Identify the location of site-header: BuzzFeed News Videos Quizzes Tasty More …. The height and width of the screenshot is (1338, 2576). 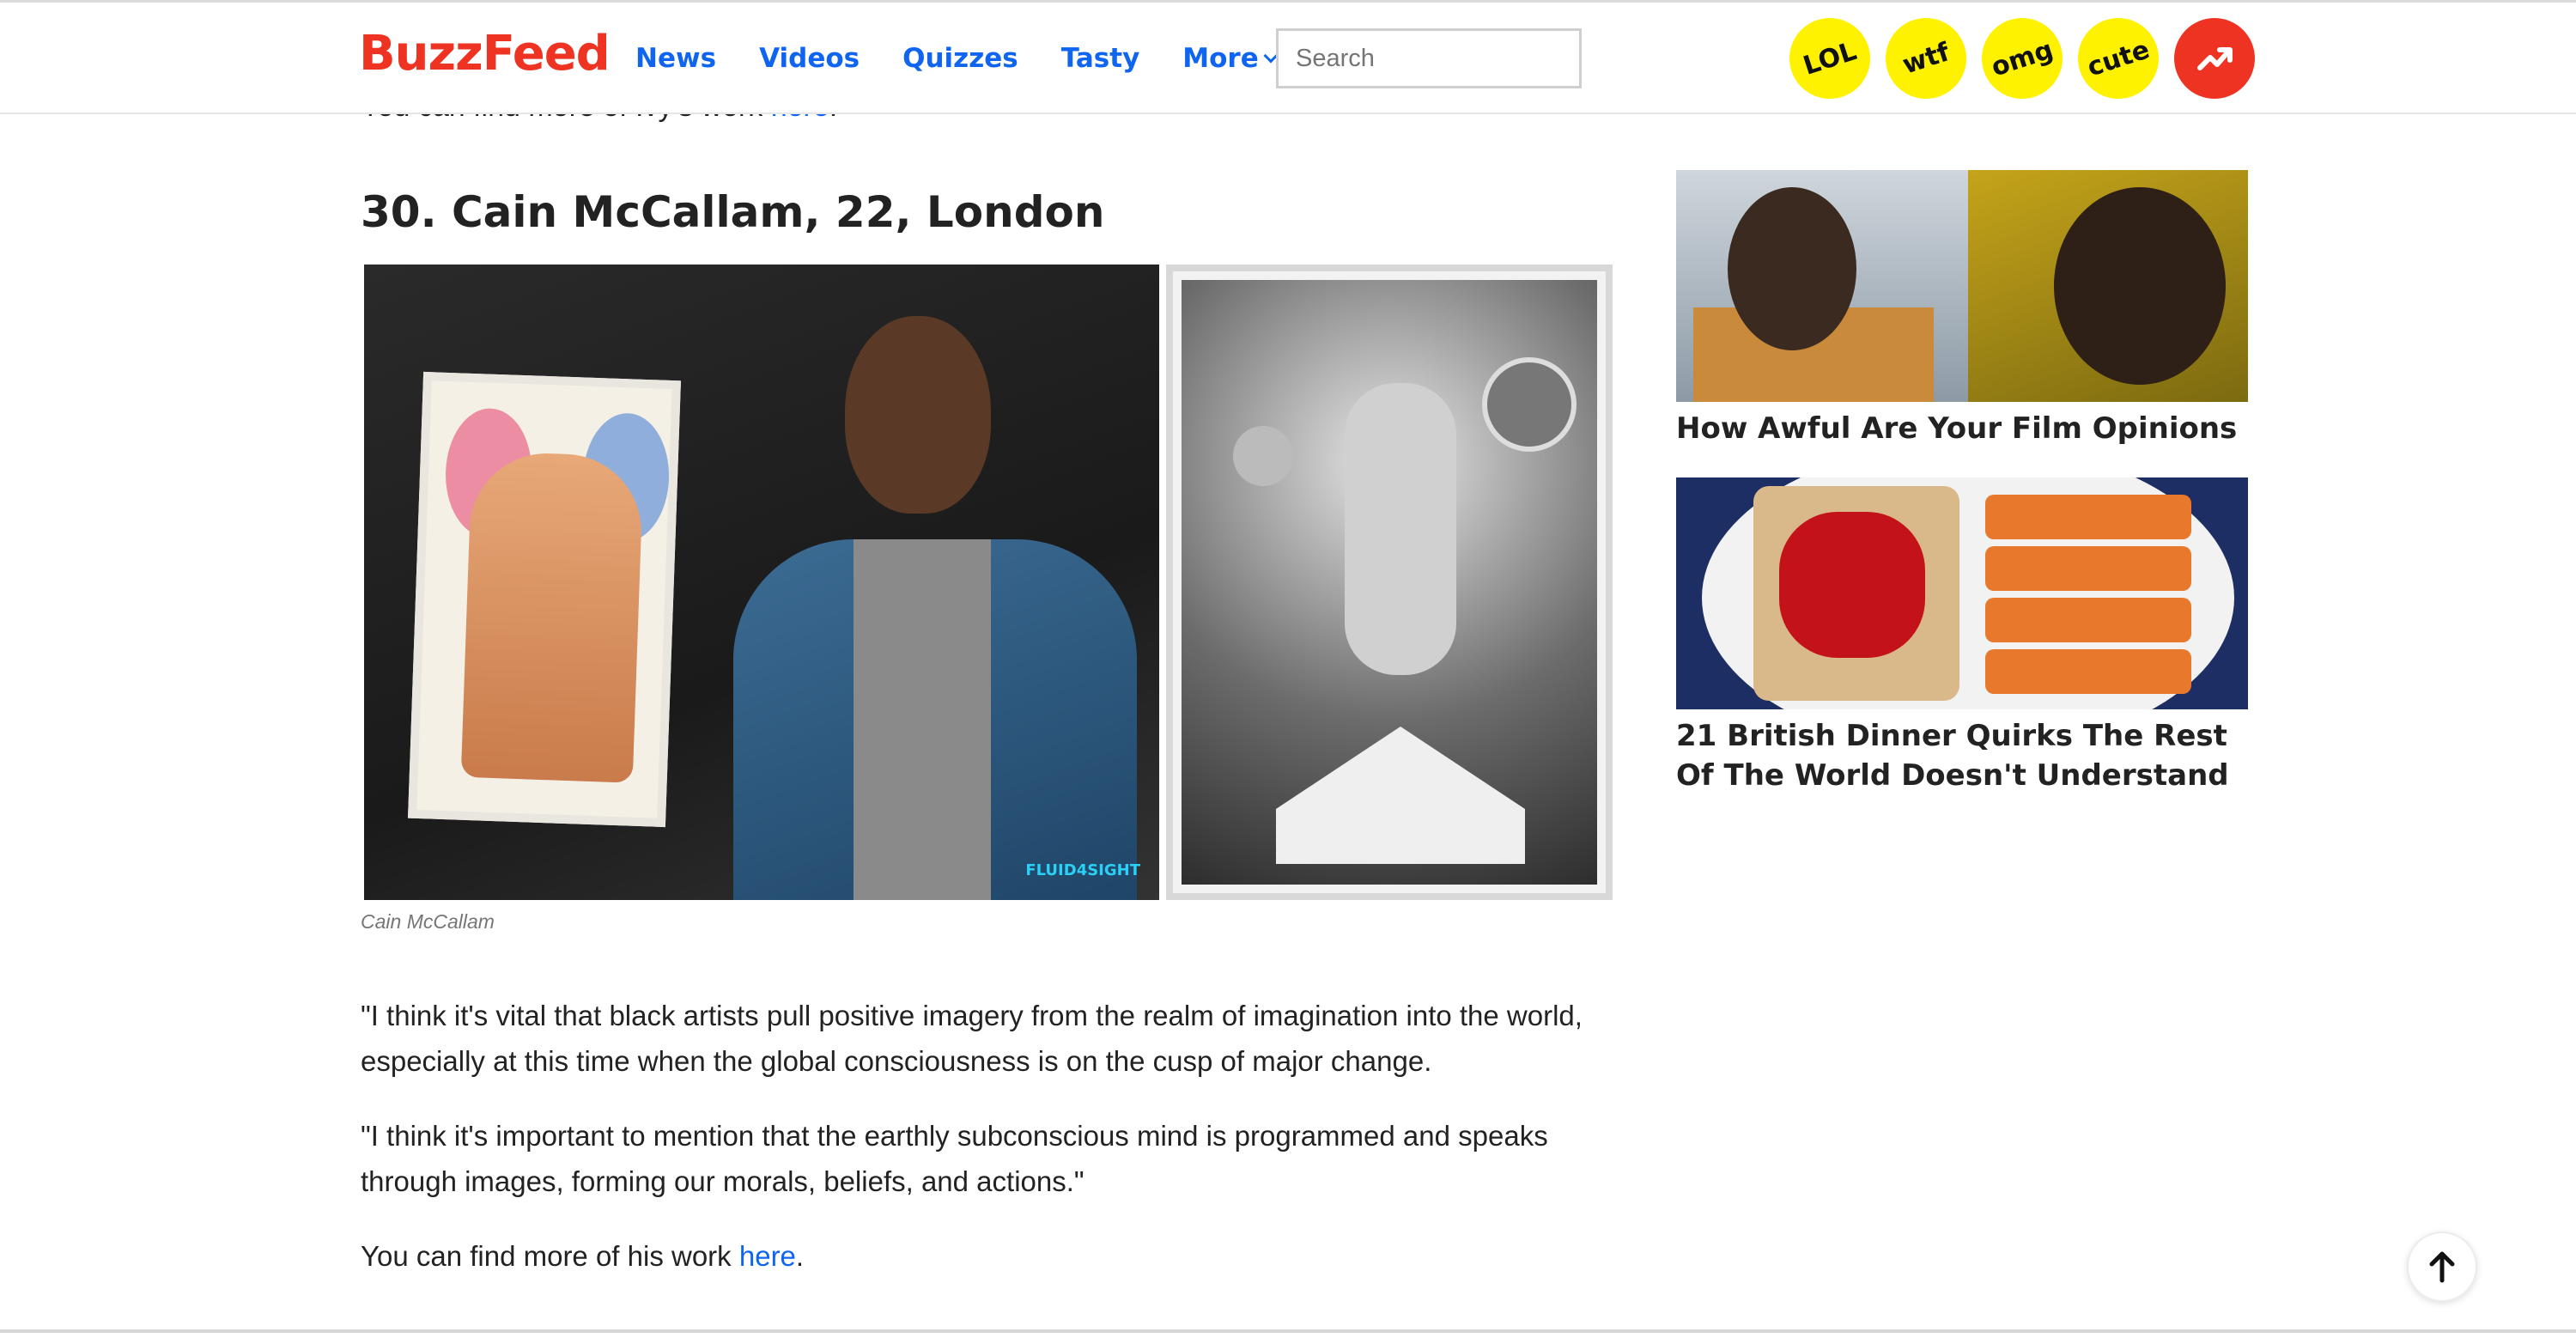
(1288, 58).